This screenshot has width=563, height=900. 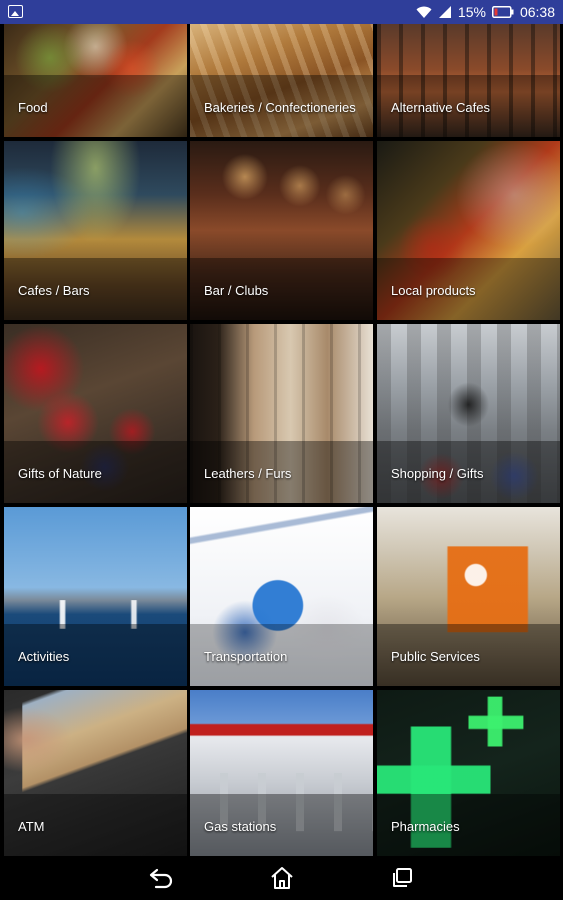 What do you see at coordinates (281, 230) in the screenshot?
I see `category-tile-bar-clubs: Bar / Clubs` at bounding box center [281, 230].